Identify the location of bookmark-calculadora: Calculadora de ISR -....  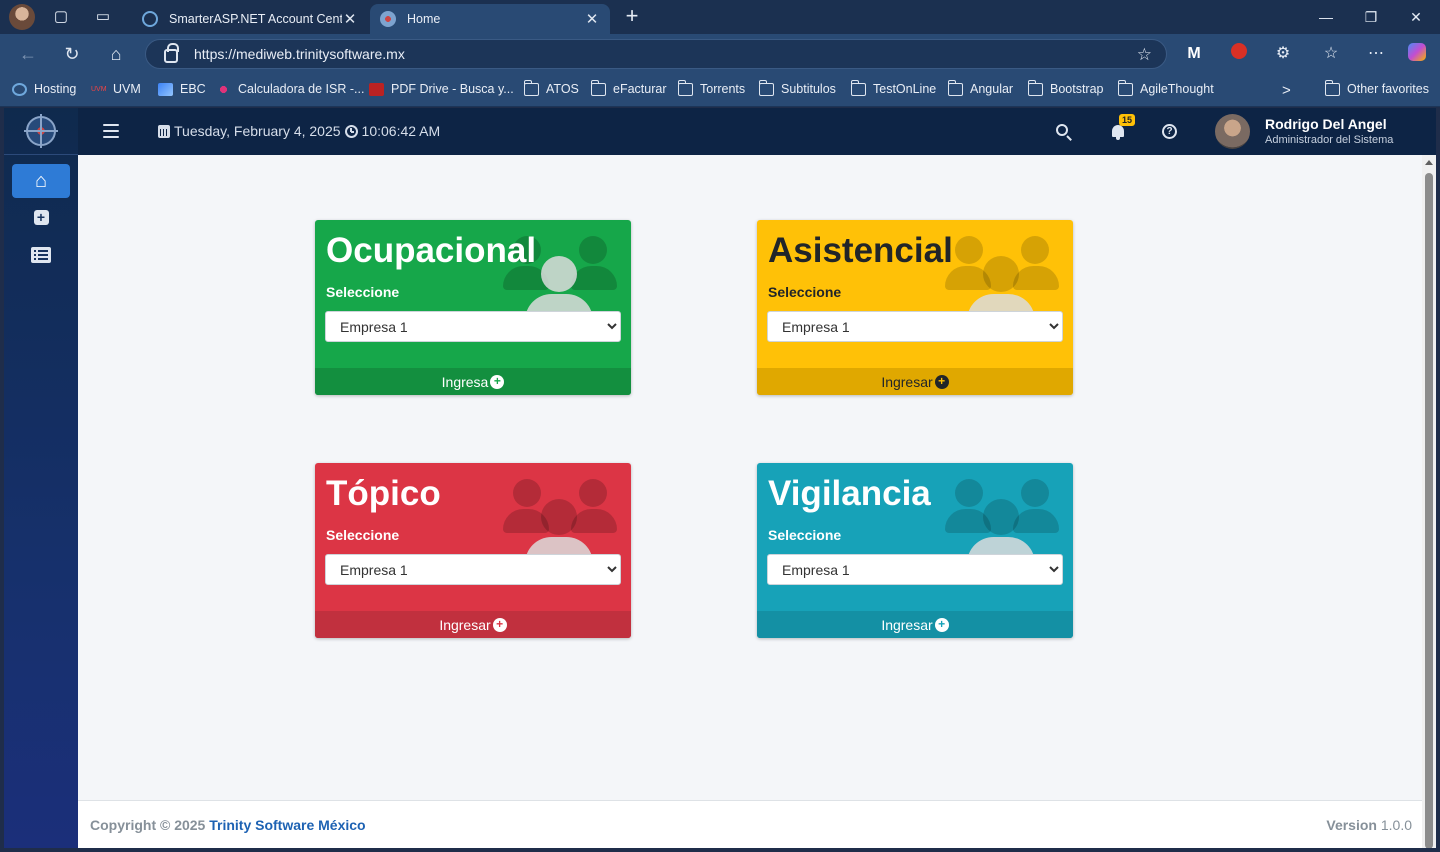
(290, 89).